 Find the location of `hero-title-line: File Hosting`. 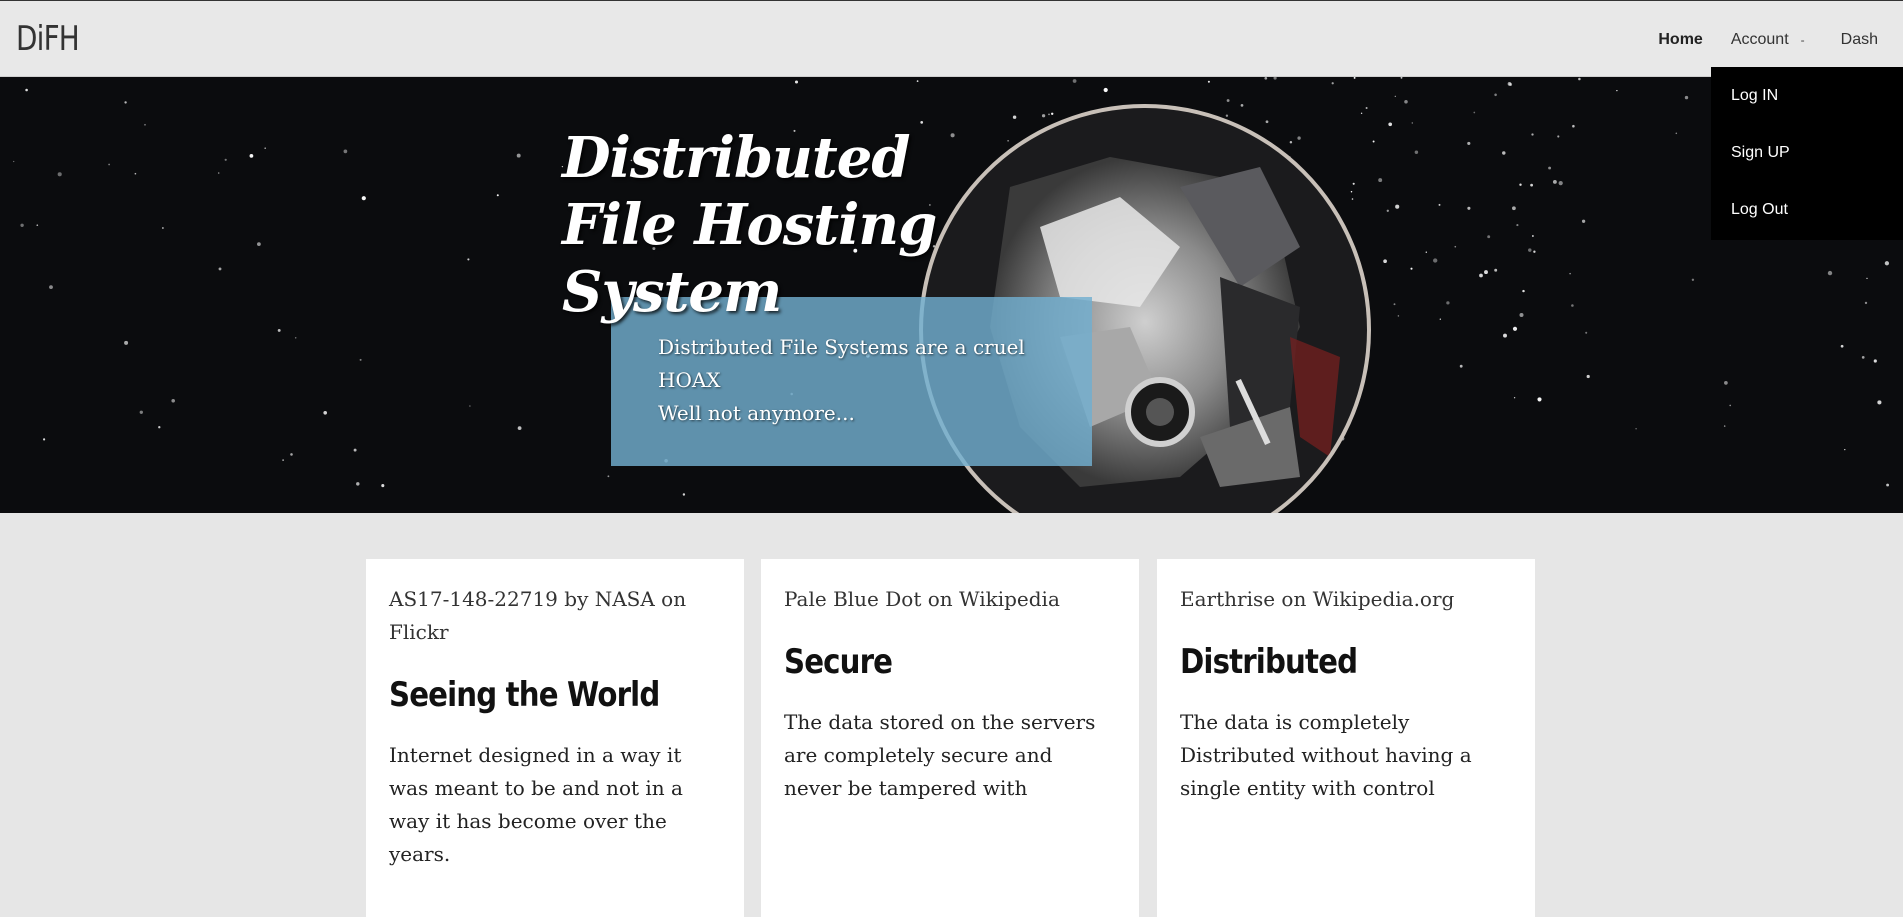

hero-title-line: File Hosting is located at coordinates (749, 225).